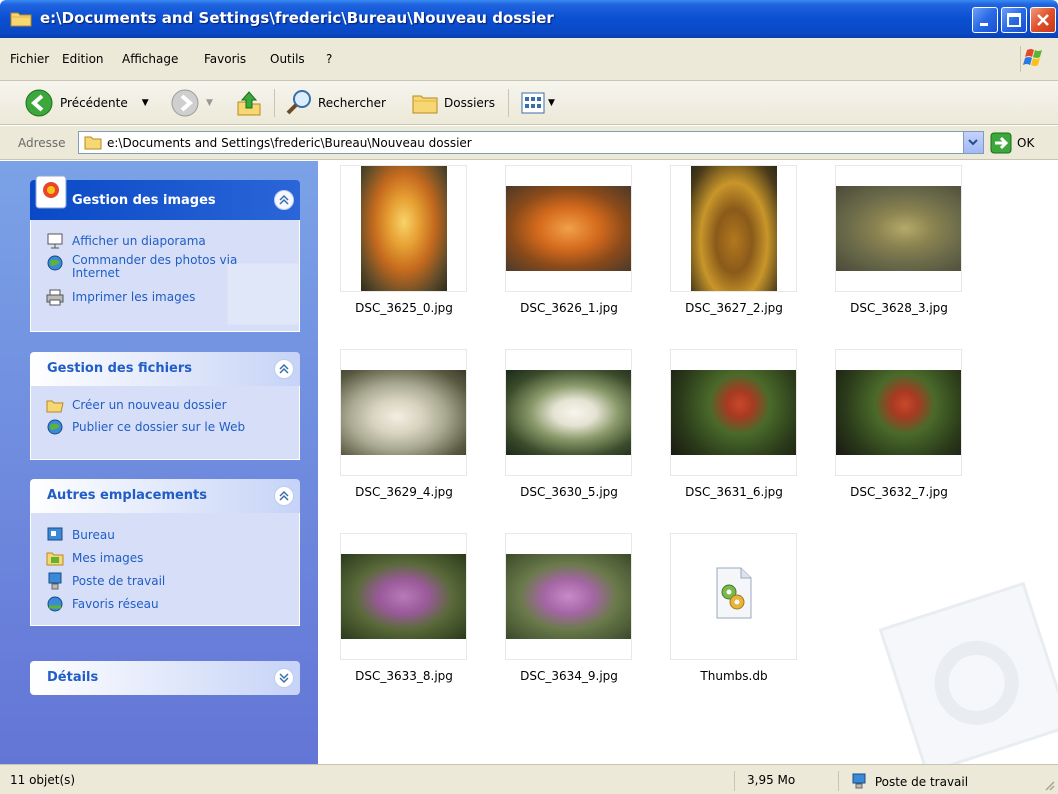  What do you see at coordinates (508, 103) in the screenshot?
I see `toolbar-separator` at bounding box center [508, 103].